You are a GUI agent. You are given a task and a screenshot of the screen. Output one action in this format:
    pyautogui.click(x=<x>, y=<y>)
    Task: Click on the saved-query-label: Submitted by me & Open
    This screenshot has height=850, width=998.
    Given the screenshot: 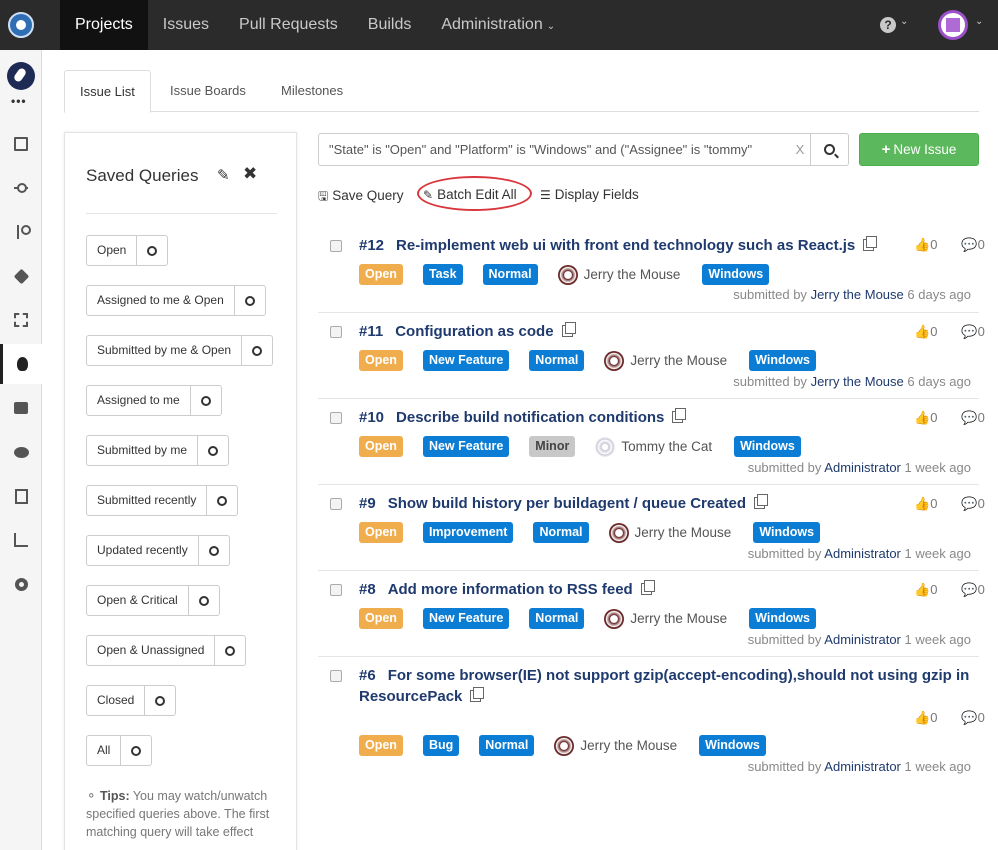 What is the action you would take?
    pyautogui.click(x=165, y=350)
    